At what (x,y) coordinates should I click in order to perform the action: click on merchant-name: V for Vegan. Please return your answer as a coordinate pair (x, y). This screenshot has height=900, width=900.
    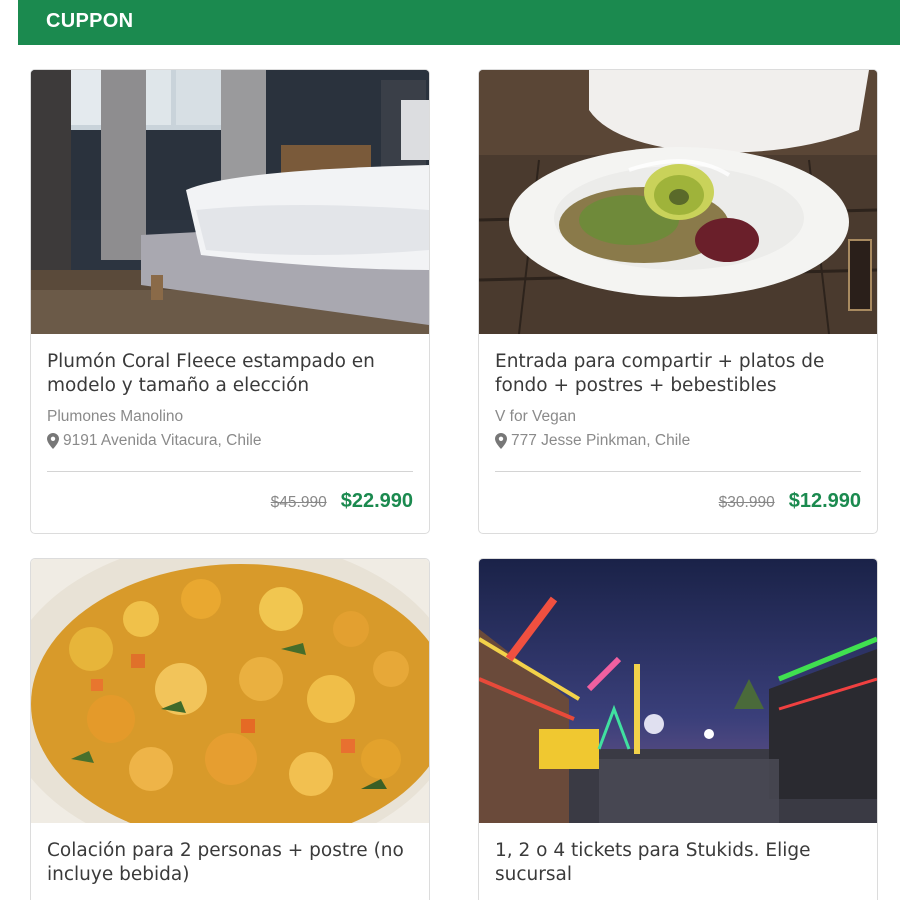
    Looking at the image, I should click on (536, 416).